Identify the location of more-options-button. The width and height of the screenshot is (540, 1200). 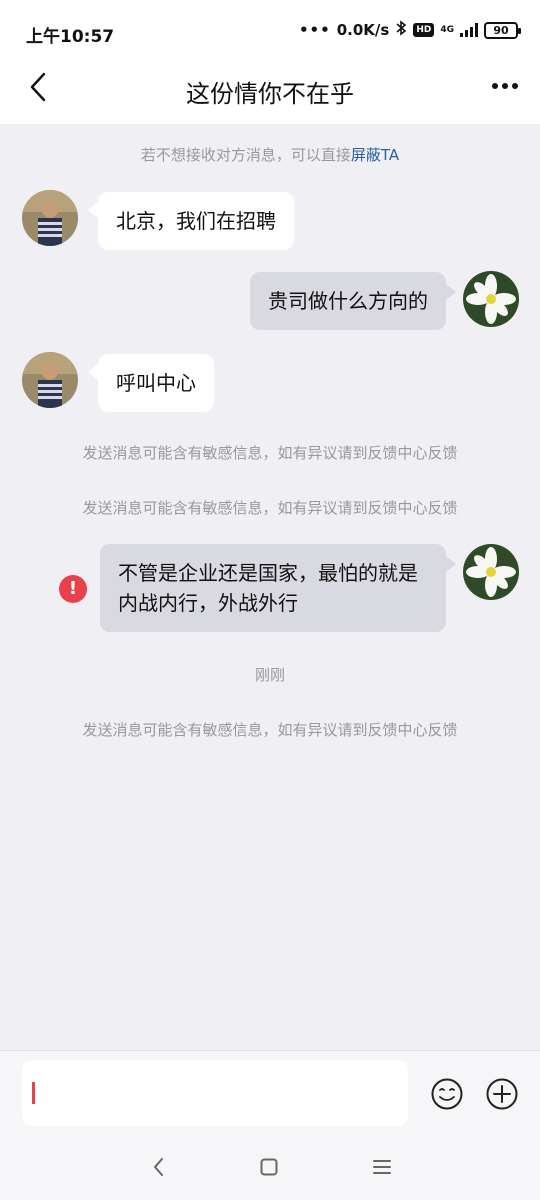
(505, 86).